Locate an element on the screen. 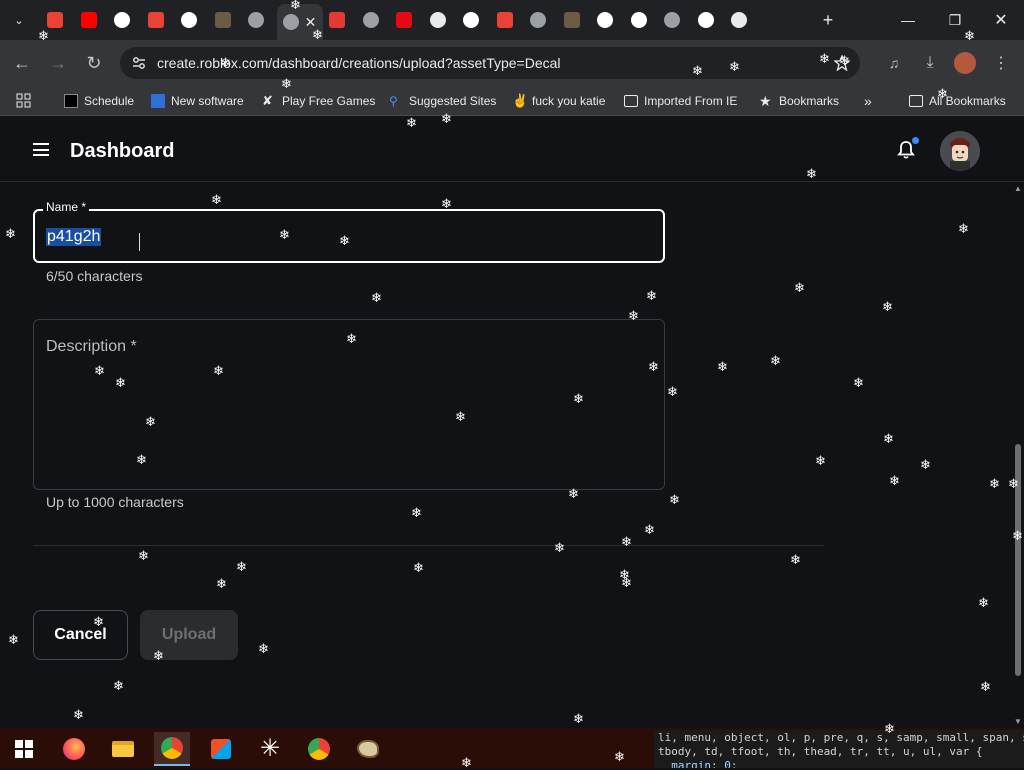  bookmark-schedule: Schedule is located at coordinates (99, 101).